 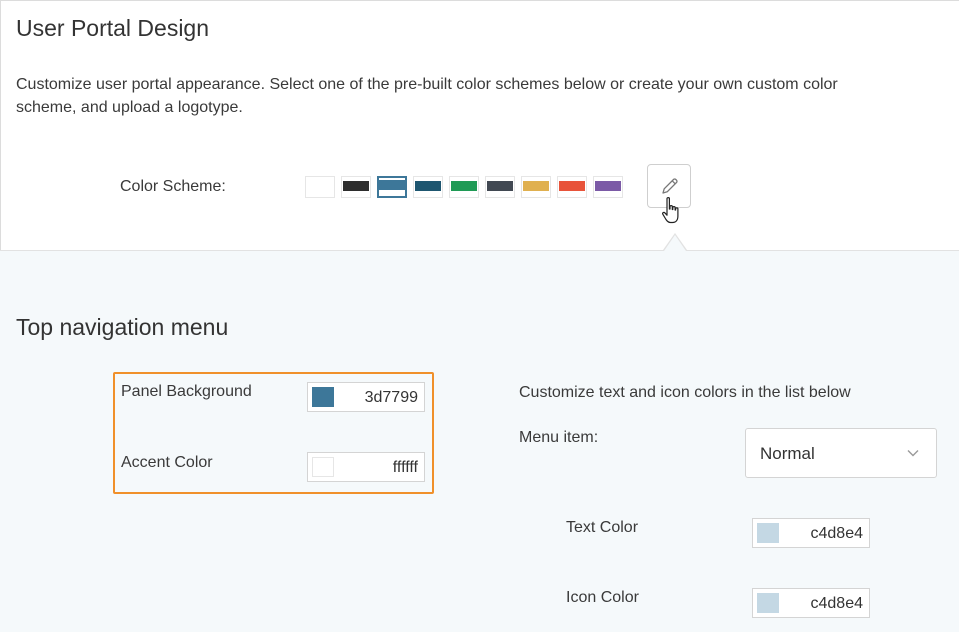 I want to click on hand-pointer-icon, so click(x=670, y=210).